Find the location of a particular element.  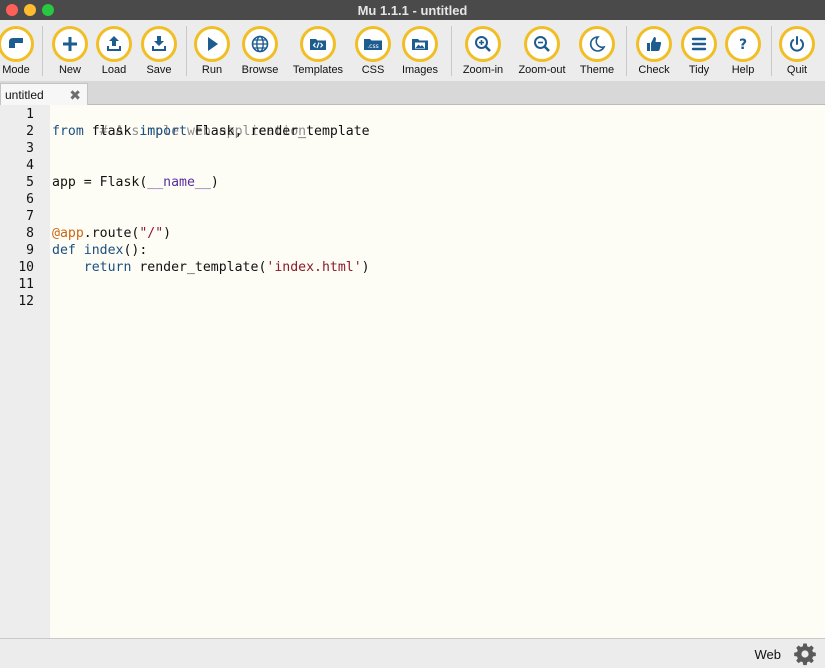

code-line: # A simple web application. is located at coordinates (183, 122).